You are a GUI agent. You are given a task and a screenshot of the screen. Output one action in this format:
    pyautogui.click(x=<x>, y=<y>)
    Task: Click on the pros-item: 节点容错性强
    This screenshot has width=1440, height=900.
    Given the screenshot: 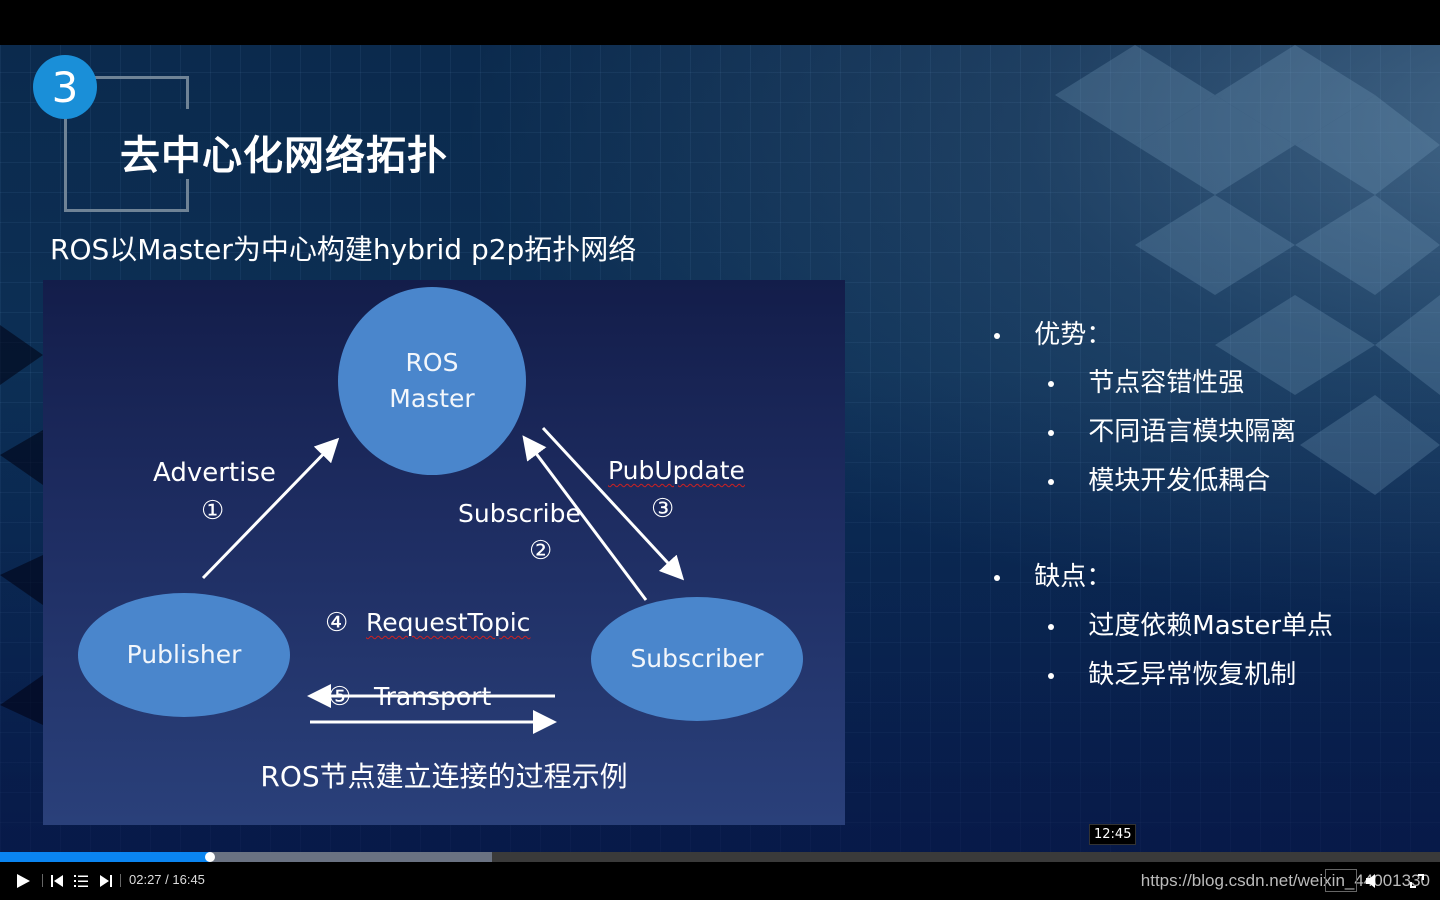 What is the action you would take?
    pyautogui.click(x=1146, y=380)
    